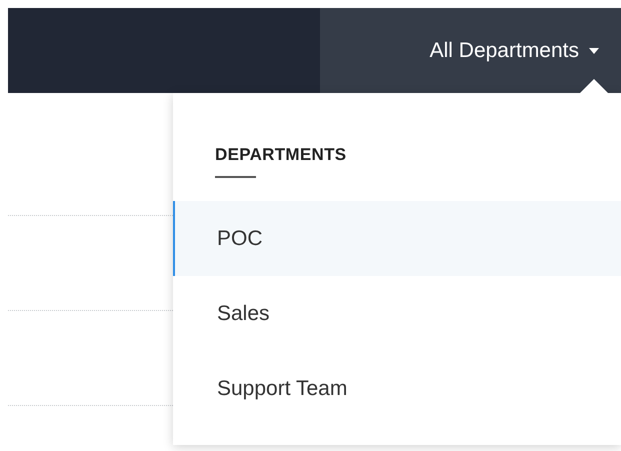 The image size is (621, 451). I want to click on menu-heading: DEPARTMENTS, so click(280, 155).